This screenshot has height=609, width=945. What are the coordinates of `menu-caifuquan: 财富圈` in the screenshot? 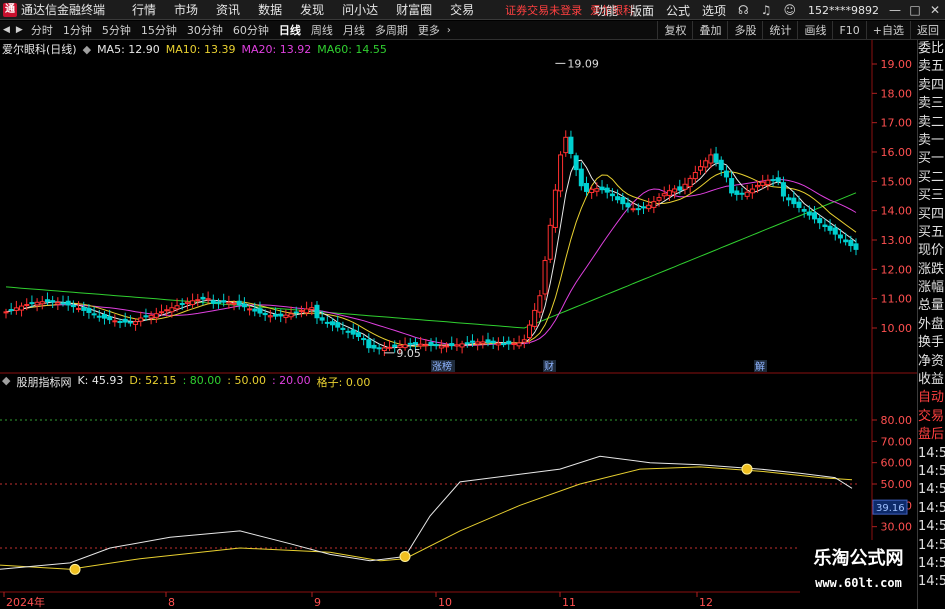 It's located at (414, 9).